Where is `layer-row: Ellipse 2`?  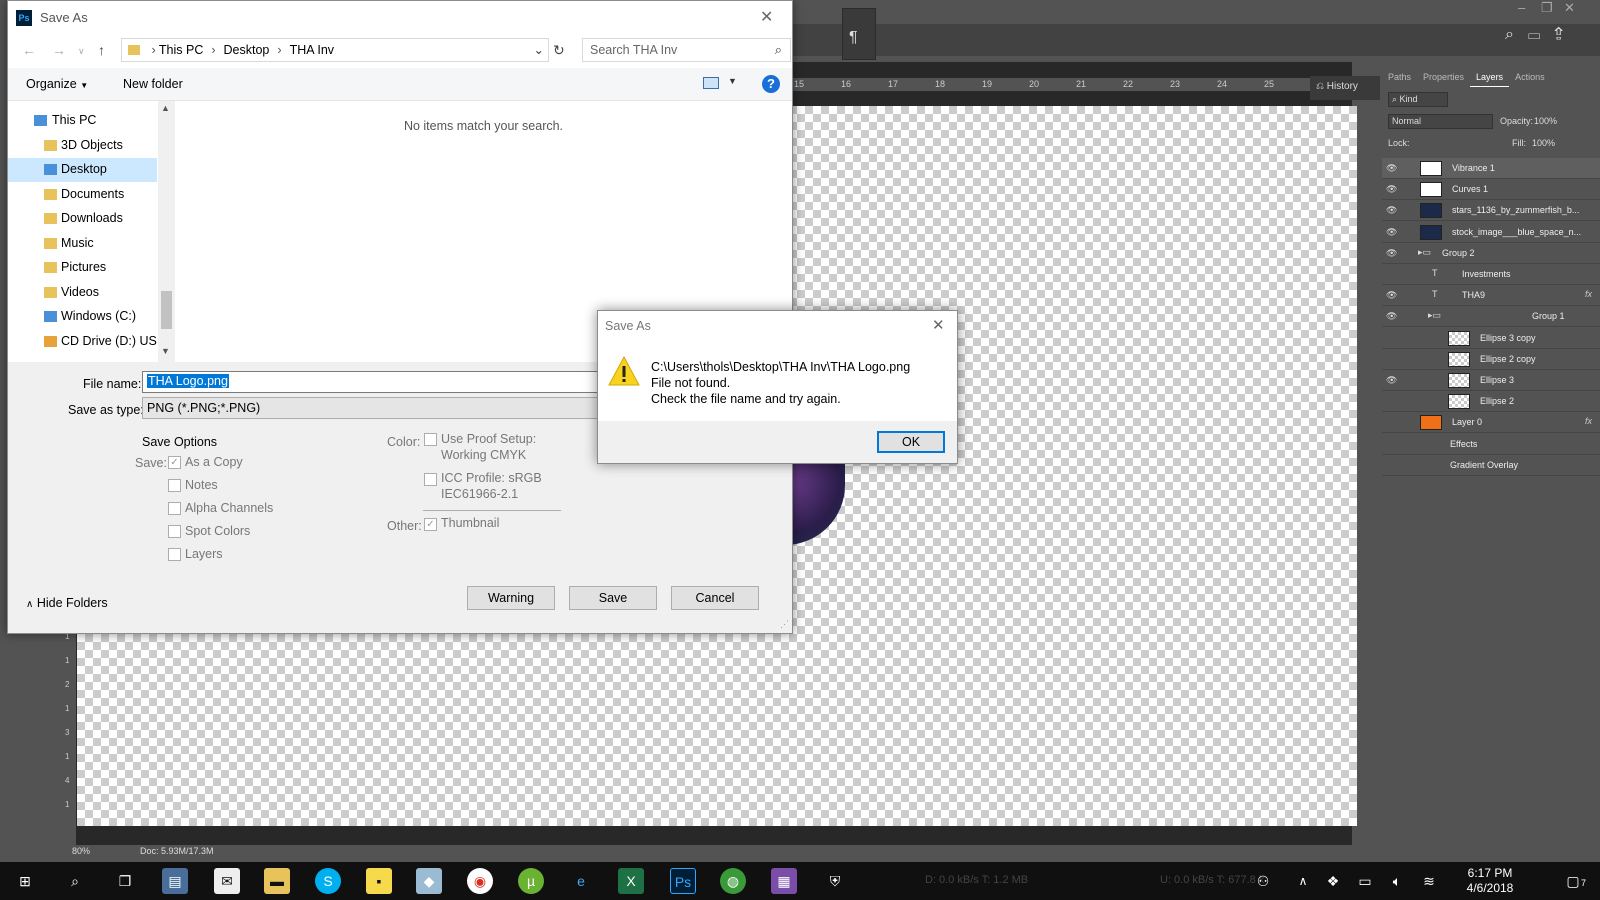
layer-row: Ellipse 2 is located at coordinates (1491, 402).